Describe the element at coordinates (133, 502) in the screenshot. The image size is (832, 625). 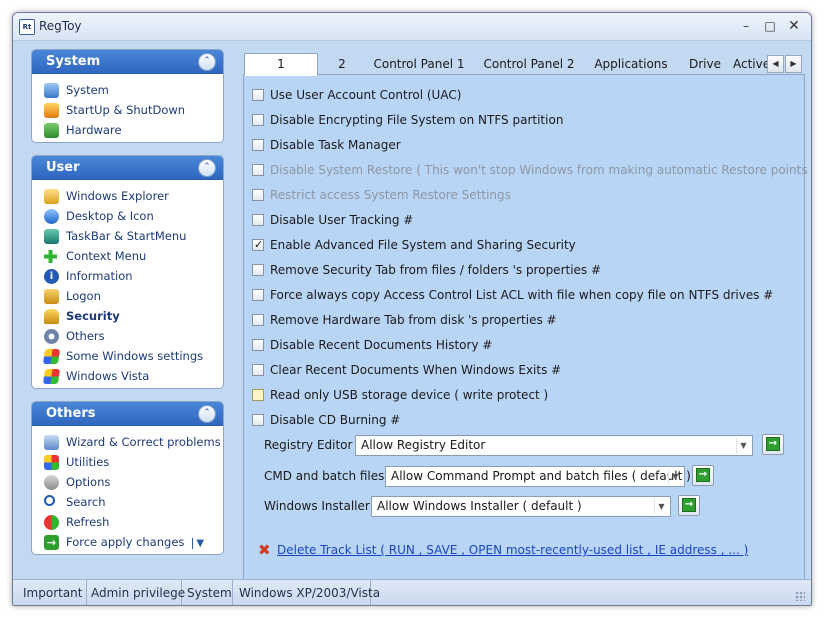
I see `sidebar-item-search: Search` at that location.